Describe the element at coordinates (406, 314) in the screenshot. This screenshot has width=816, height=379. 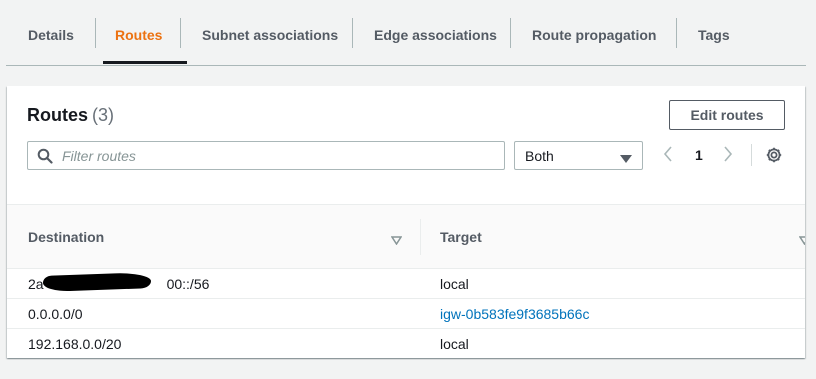
I see `table-row: 0.0.0.0/0 igw-0b583fe9f3685b66c` at that location.